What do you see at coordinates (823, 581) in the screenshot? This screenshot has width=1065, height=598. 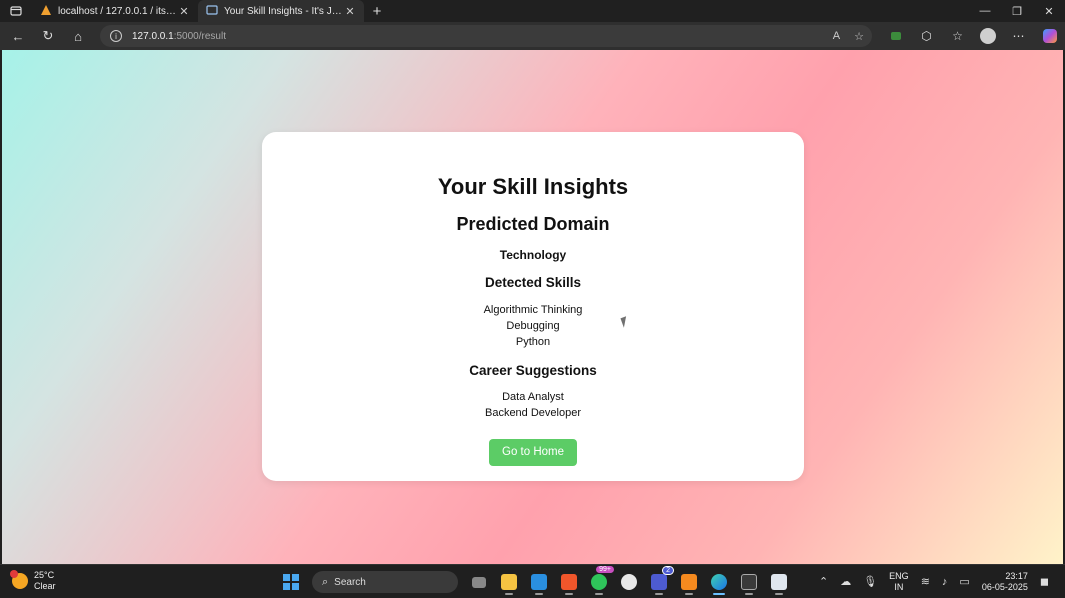 I see `show-hidden-icons-icon: ⌃` at bounding box center [823, 581].